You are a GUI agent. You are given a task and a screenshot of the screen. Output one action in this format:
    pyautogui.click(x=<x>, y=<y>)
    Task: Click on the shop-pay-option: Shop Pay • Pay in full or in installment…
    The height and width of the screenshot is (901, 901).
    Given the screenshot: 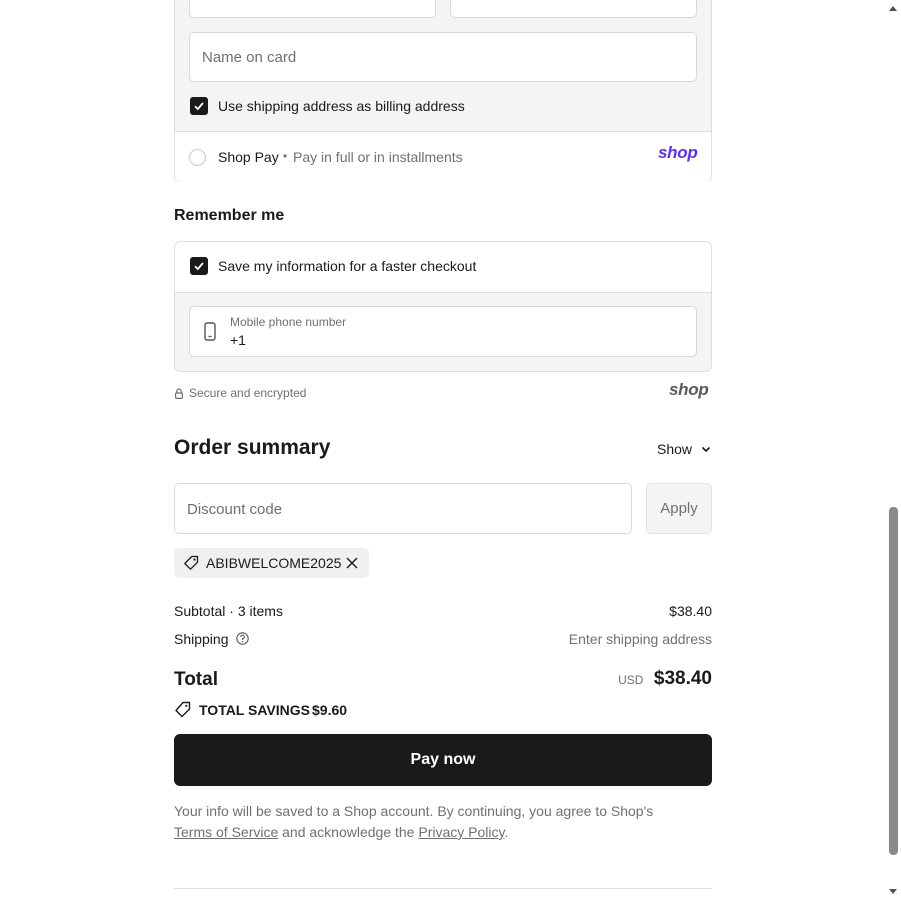 What is the action you would take?
    pyautogui.click(x=443, y=156)
    